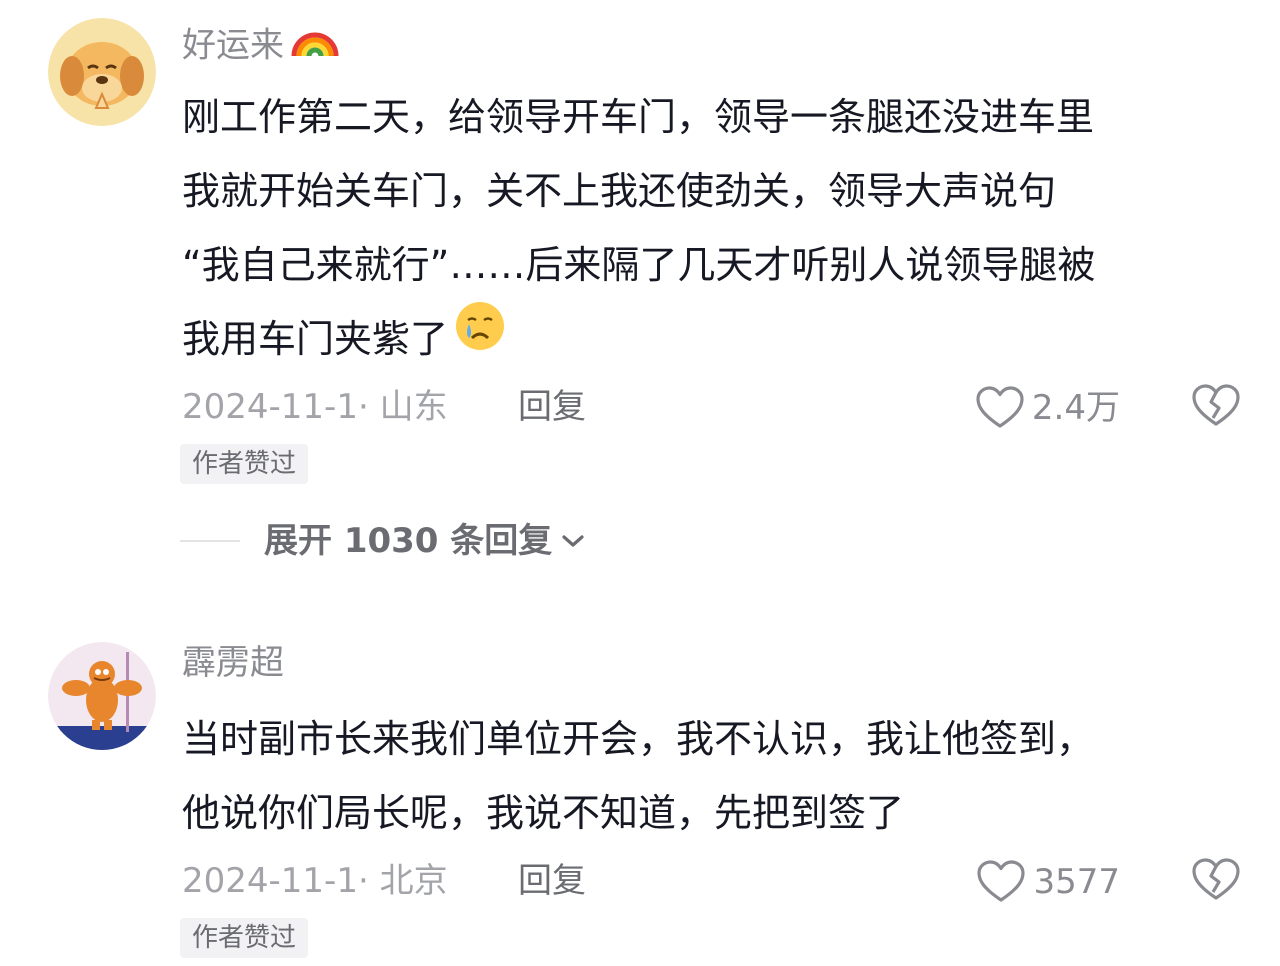  I want to click on crying-face-icon, so click(480, 338).